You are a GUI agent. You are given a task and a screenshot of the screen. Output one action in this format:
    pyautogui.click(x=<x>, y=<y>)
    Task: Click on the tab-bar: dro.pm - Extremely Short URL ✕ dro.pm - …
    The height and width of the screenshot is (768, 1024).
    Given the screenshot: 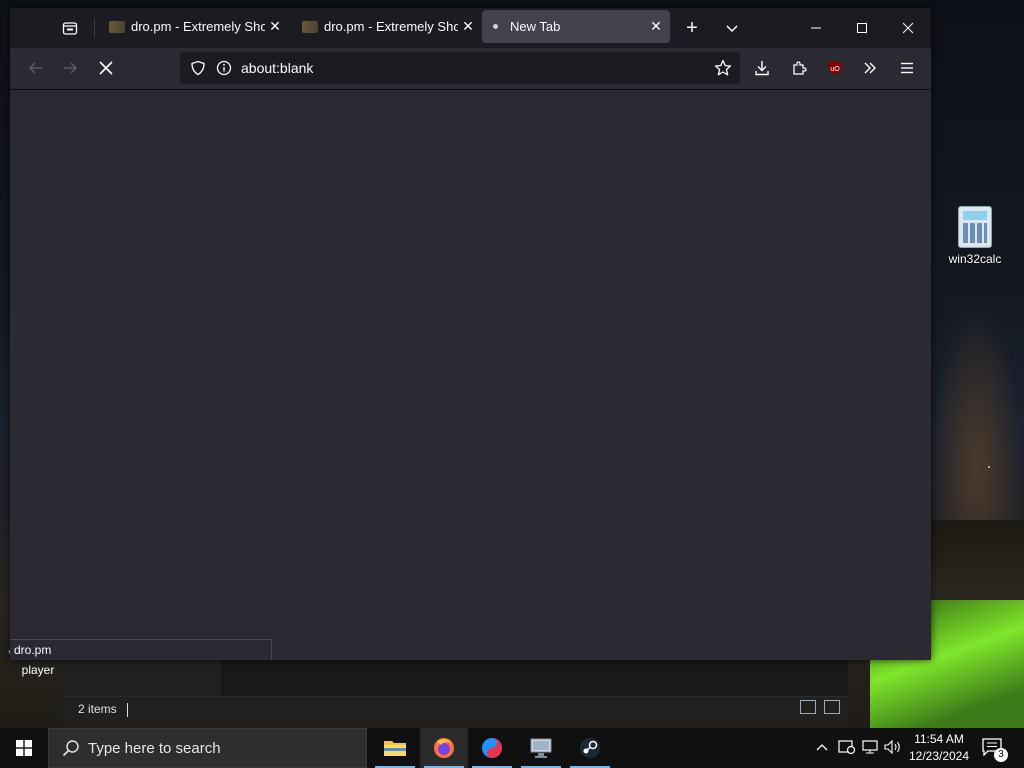 What is the action you would take?
    pyautogui.click(x=470, y=28)
    